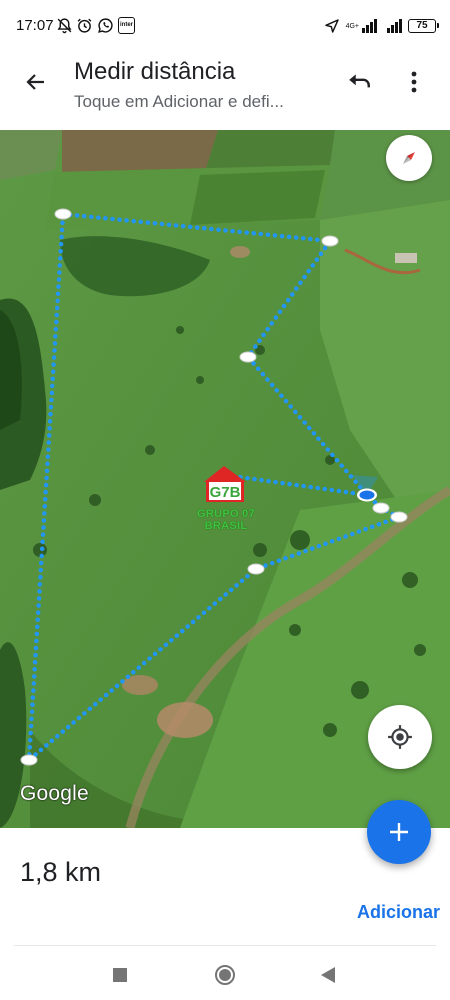  I want to click on back-button, so click(36, 82).